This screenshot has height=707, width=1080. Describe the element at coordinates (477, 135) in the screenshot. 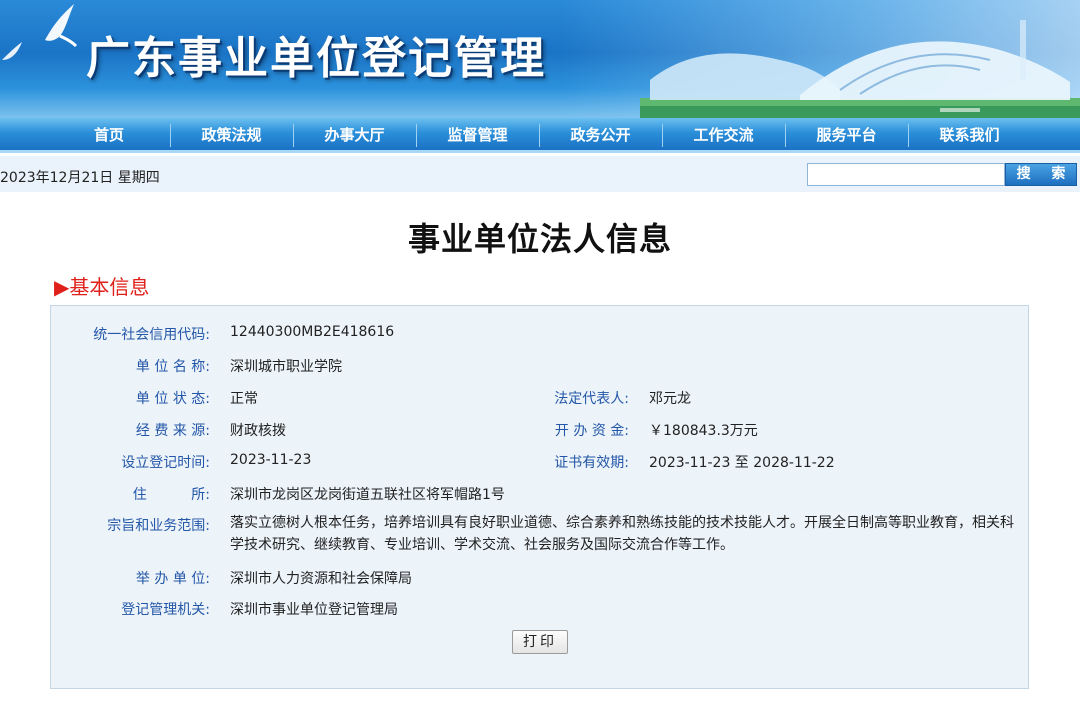

I see `nav-supervision: 监督管理` at that location.